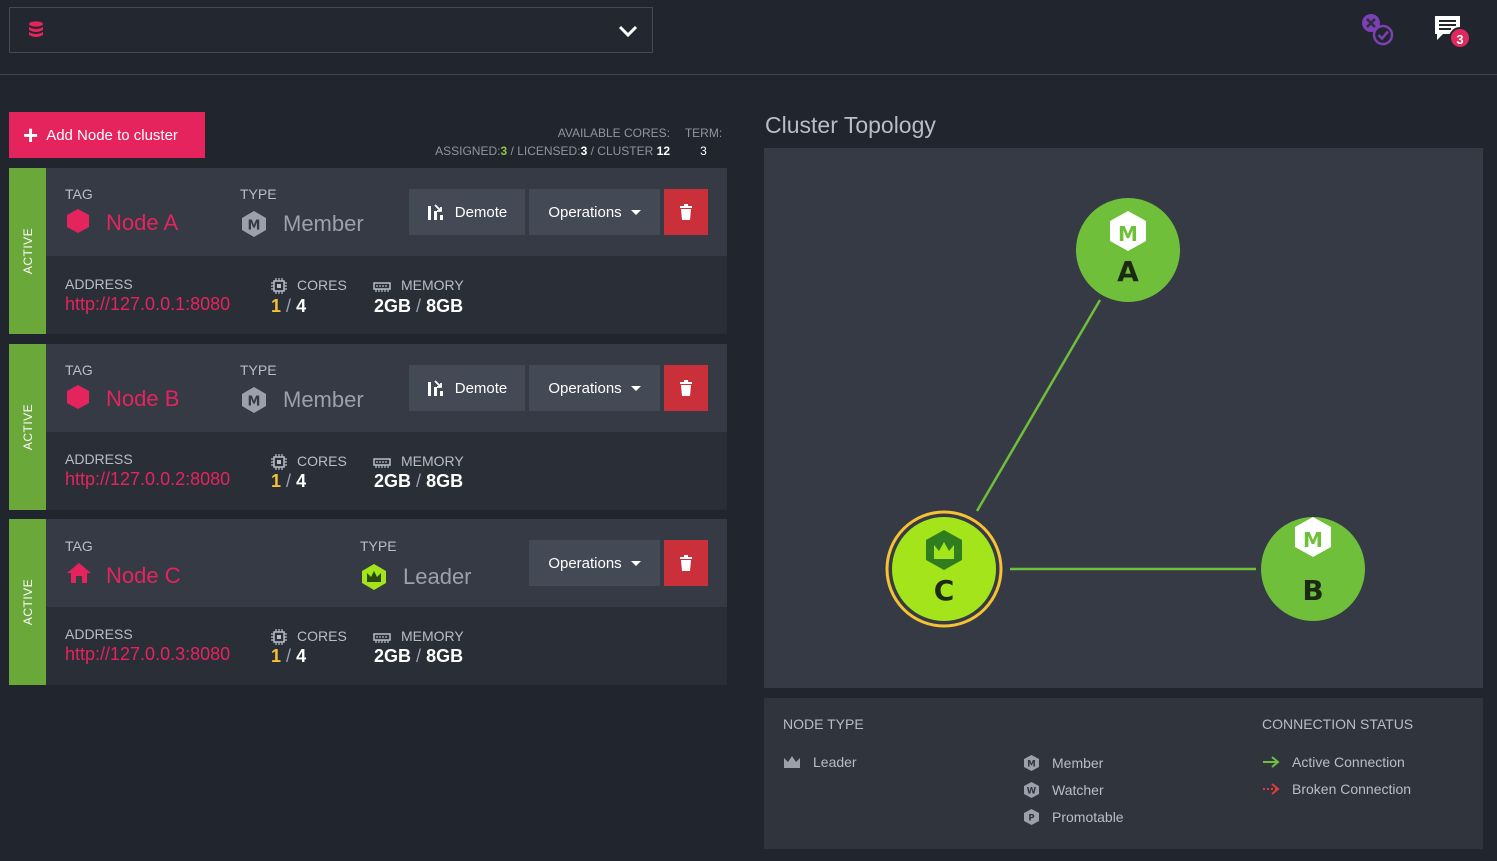  Describe the element at coordinates (1378, 32) in the screenshot. I see `cluster-status-icon` at that location.